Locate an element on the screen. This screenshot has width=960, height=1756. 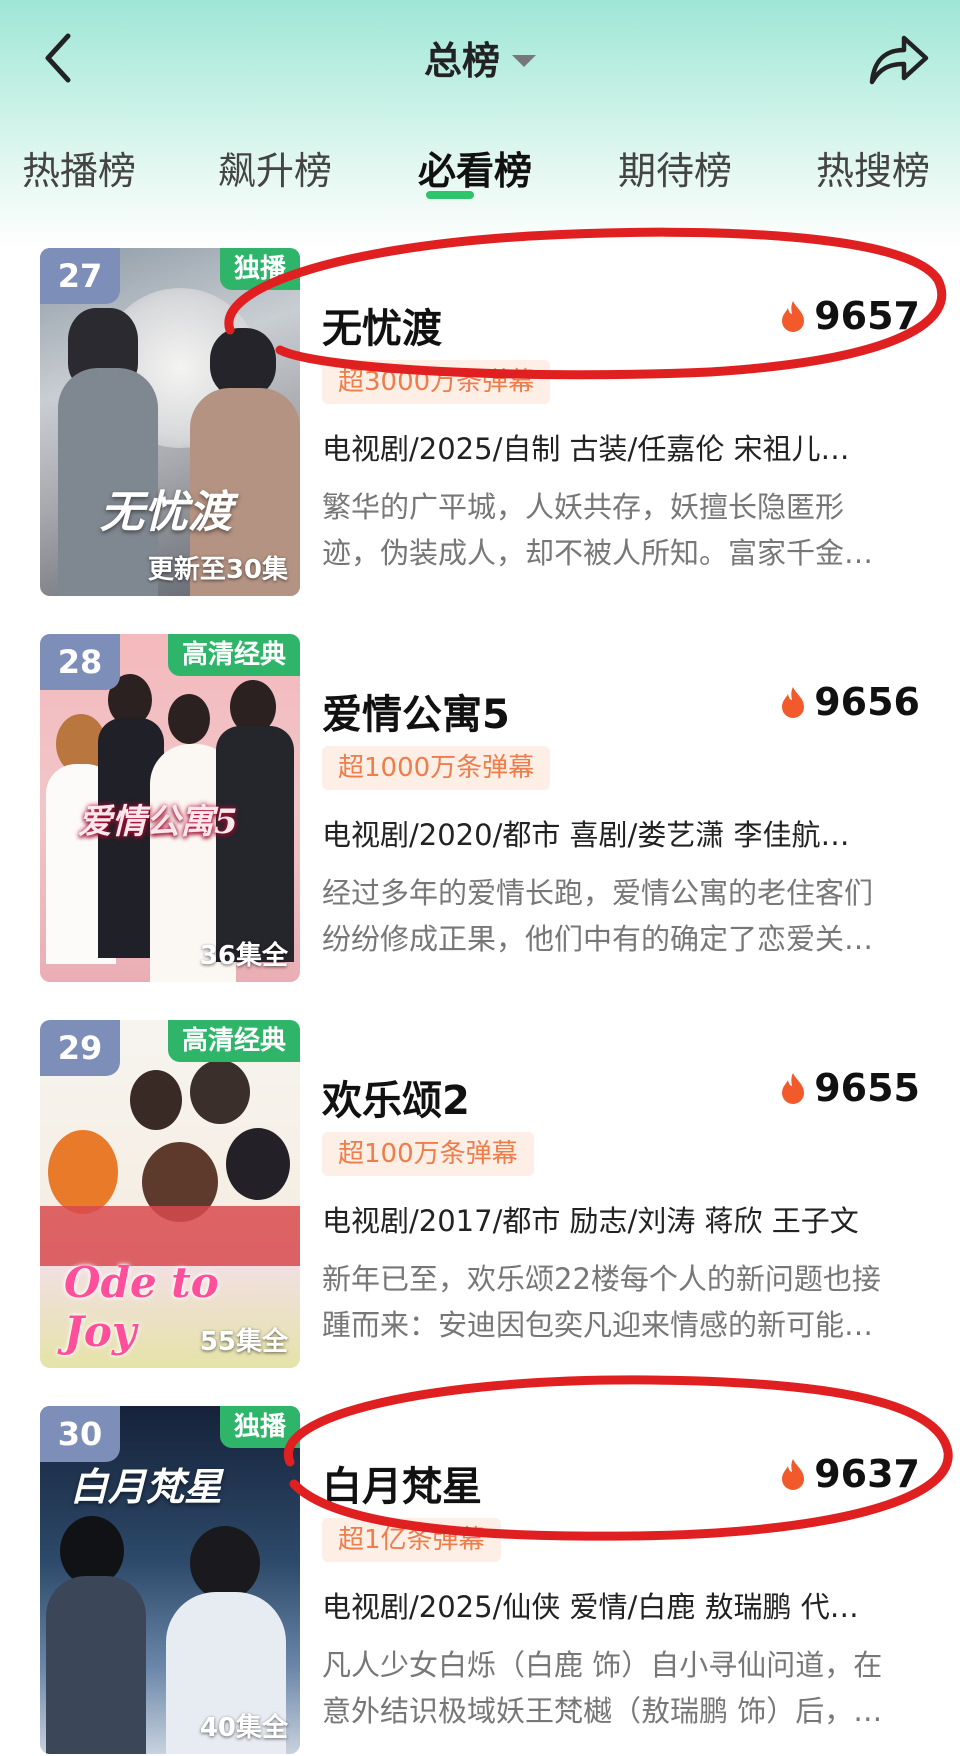
top-bar: 总榜 is located at coordinates (480, 57).